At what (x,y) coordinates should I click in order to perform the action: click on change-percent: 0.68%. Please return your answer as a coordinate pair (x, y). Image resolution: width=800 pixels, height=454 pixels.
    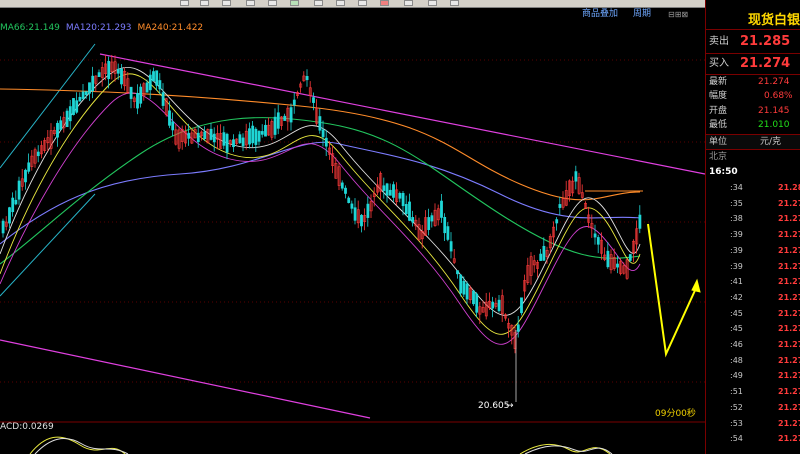
    Looking at the image, I should click on (778, 96).